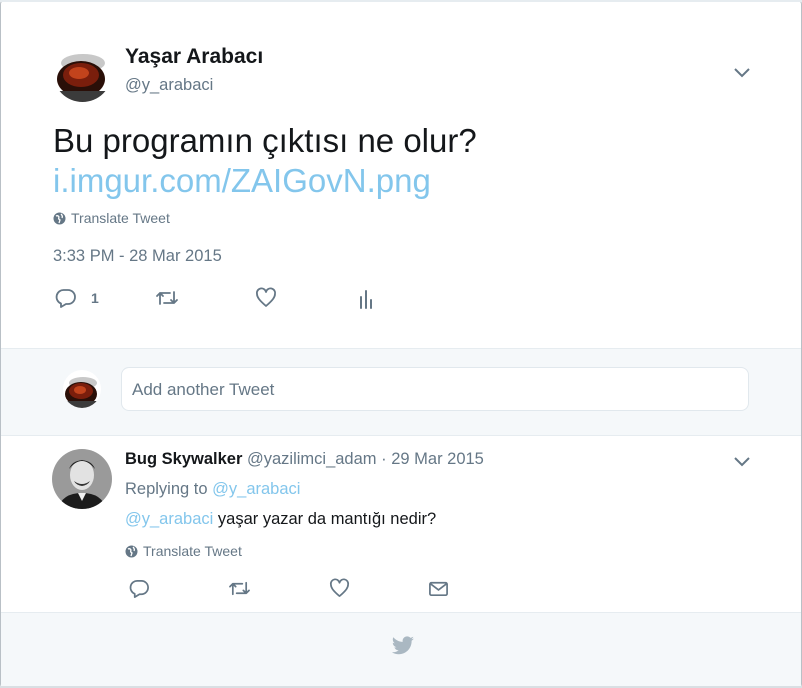 The height and width of the screenshot is (688, 802). What do you see at coordinates (82, 479) in the screenshot?
I see `reply-author-avatar` at bounding box center [82, 479].